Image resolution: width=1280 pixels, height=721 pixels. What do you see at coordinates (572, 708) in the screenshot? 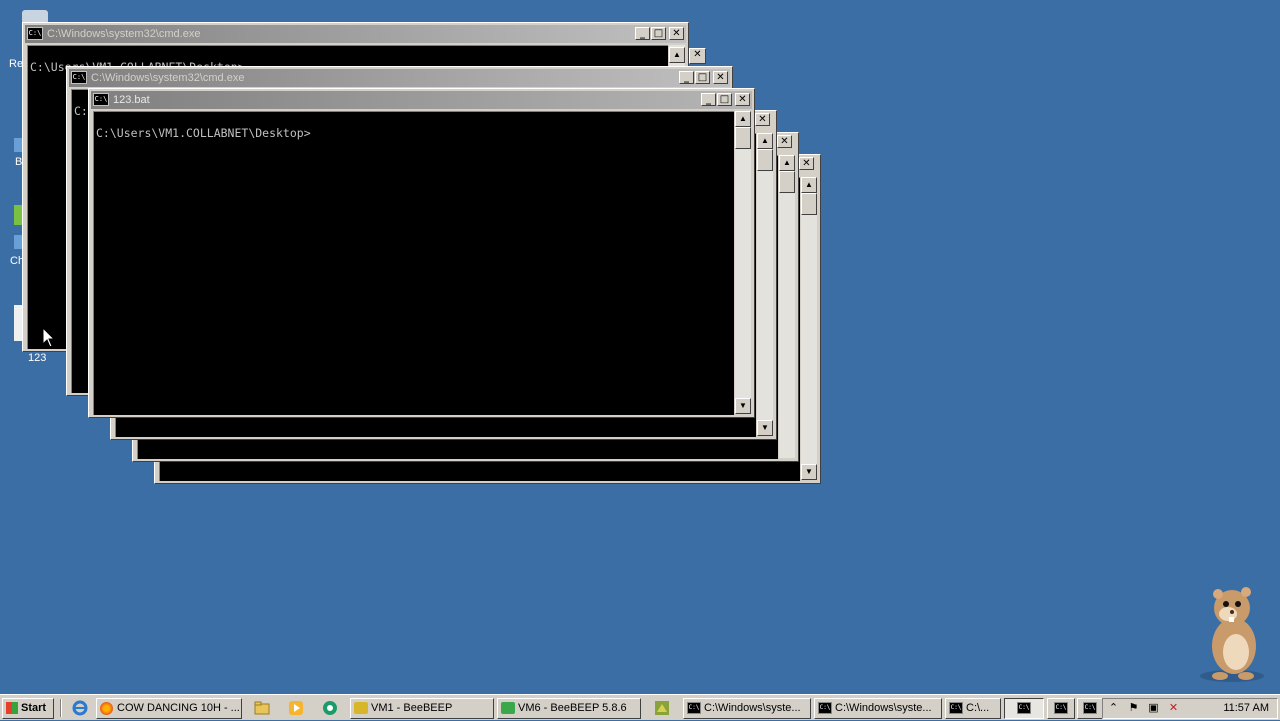
I see `taskbar-button-label: VM6 - BeeBEEP 5.8.6` at bounding box center [572, 708].